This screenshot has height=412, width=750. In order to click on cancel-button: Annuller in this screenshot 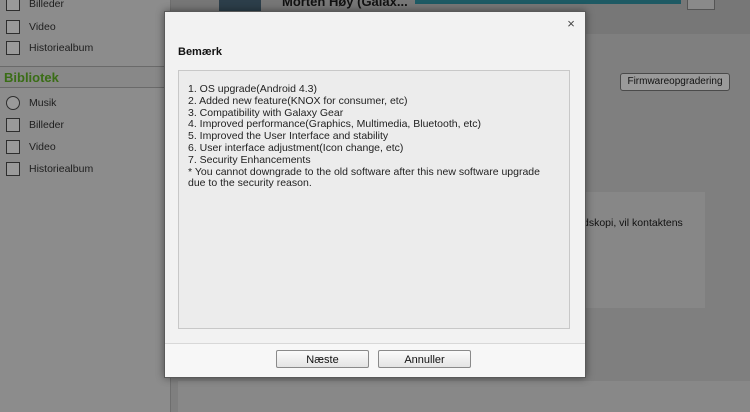, I will do `click(424, 359)`.